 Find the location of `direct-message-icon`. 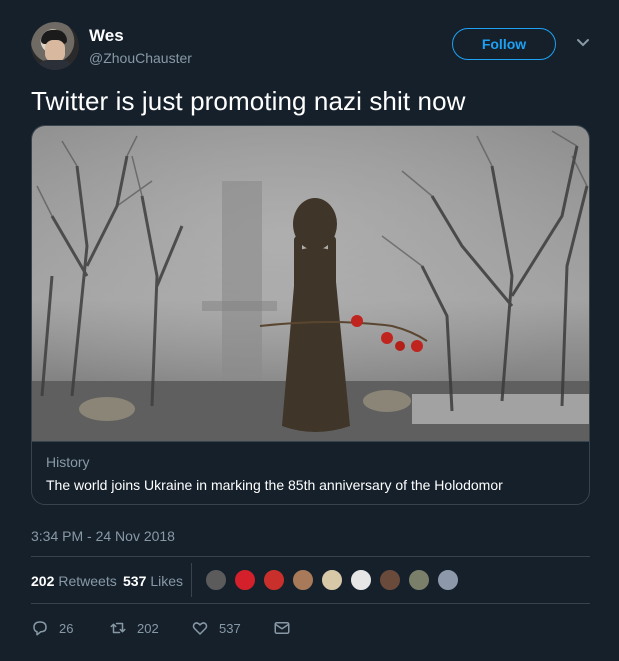

direct-message-icon is located at coordinates (282, 628).